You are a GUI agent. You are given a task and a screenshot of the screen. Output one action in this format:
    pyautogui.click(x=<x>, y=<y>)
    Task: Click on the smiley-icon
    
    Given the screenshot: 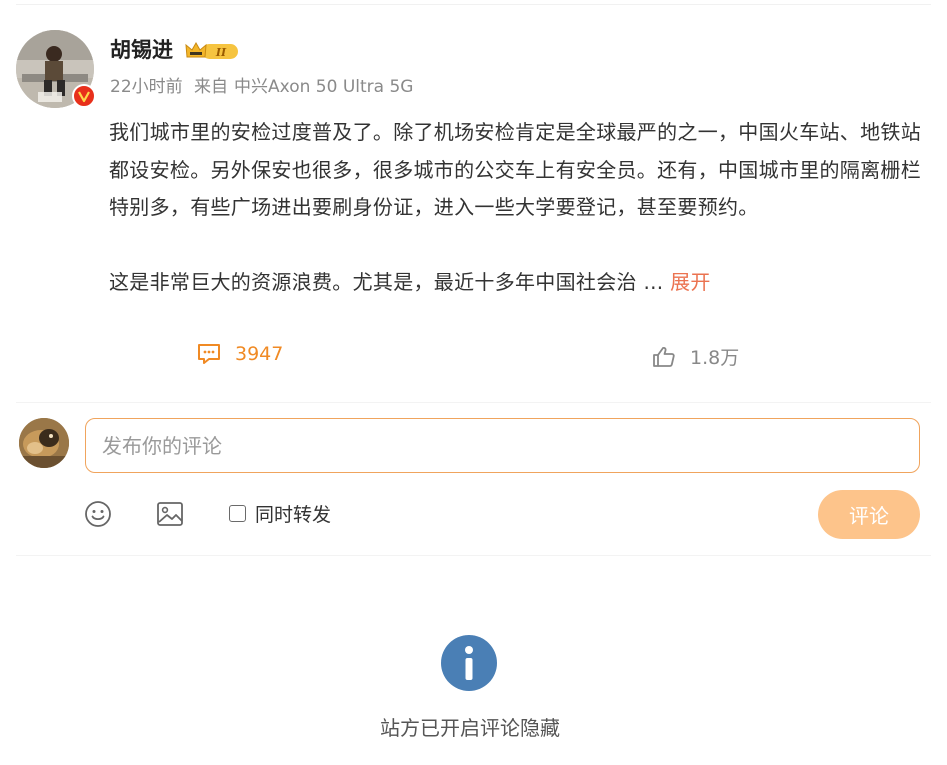 What is the action you would take?
    pyautogui.click(x=98, y=516)
    